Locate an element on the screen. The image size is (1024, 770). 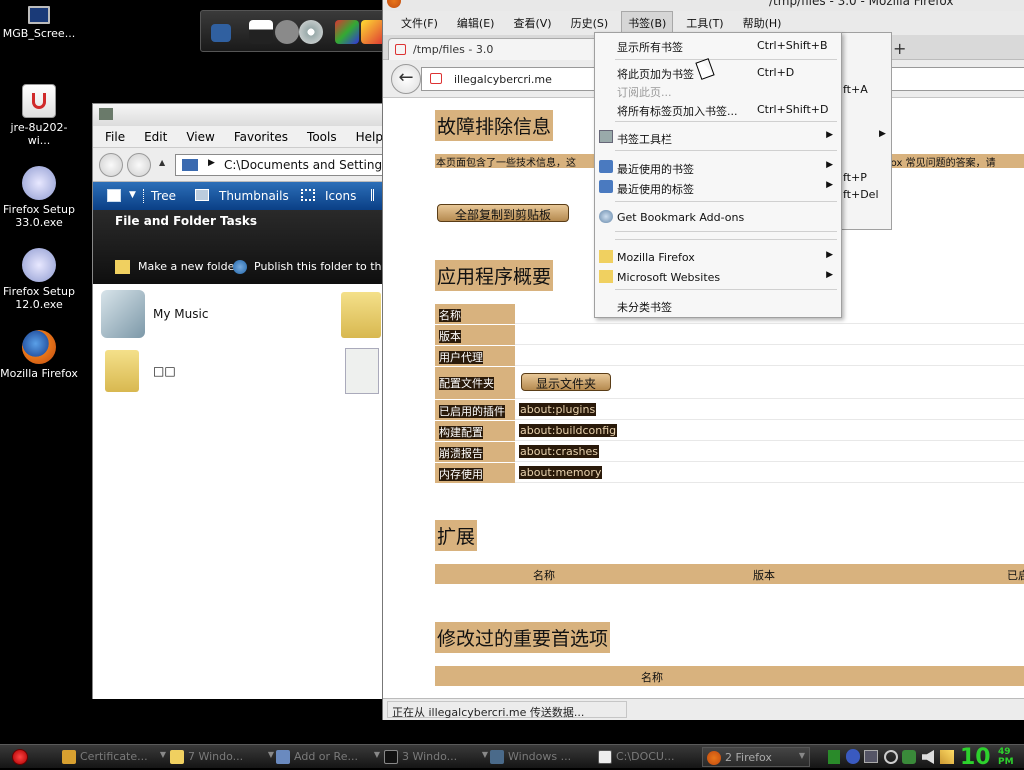
list-item: My Music is located at coordinates (171, 315).